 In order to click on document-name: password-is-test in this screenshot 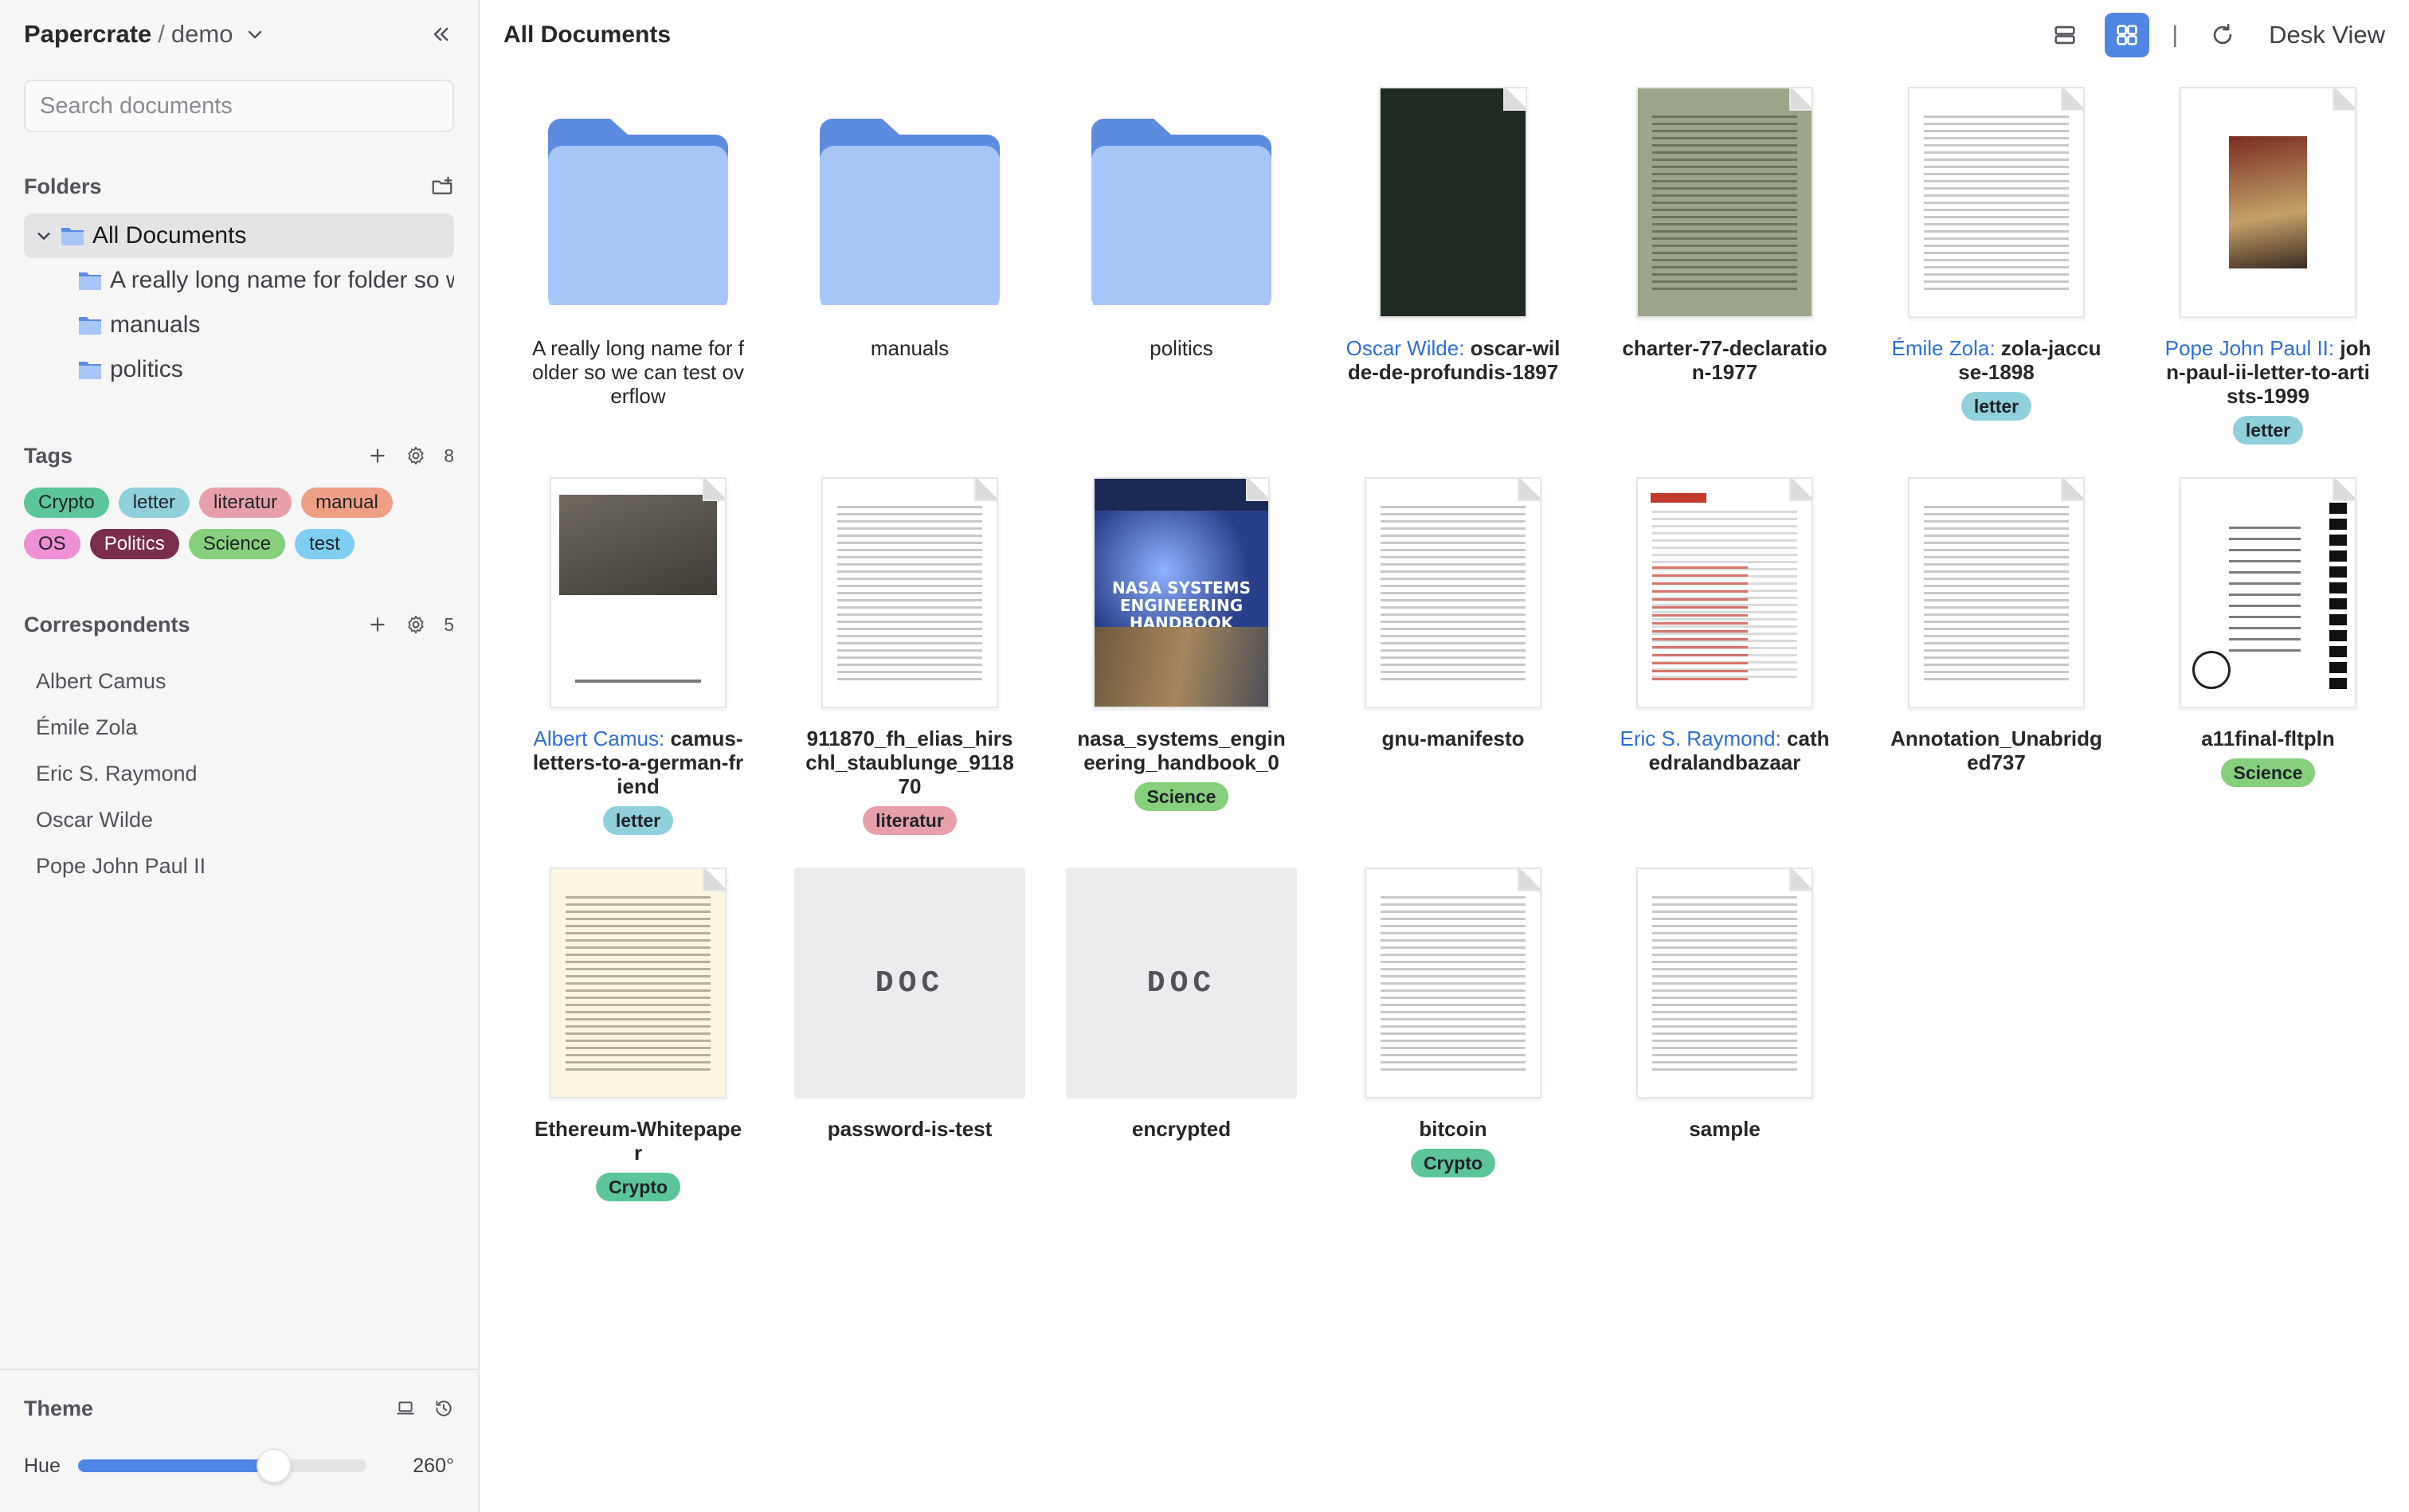, I will do `click(910, 1129)`.